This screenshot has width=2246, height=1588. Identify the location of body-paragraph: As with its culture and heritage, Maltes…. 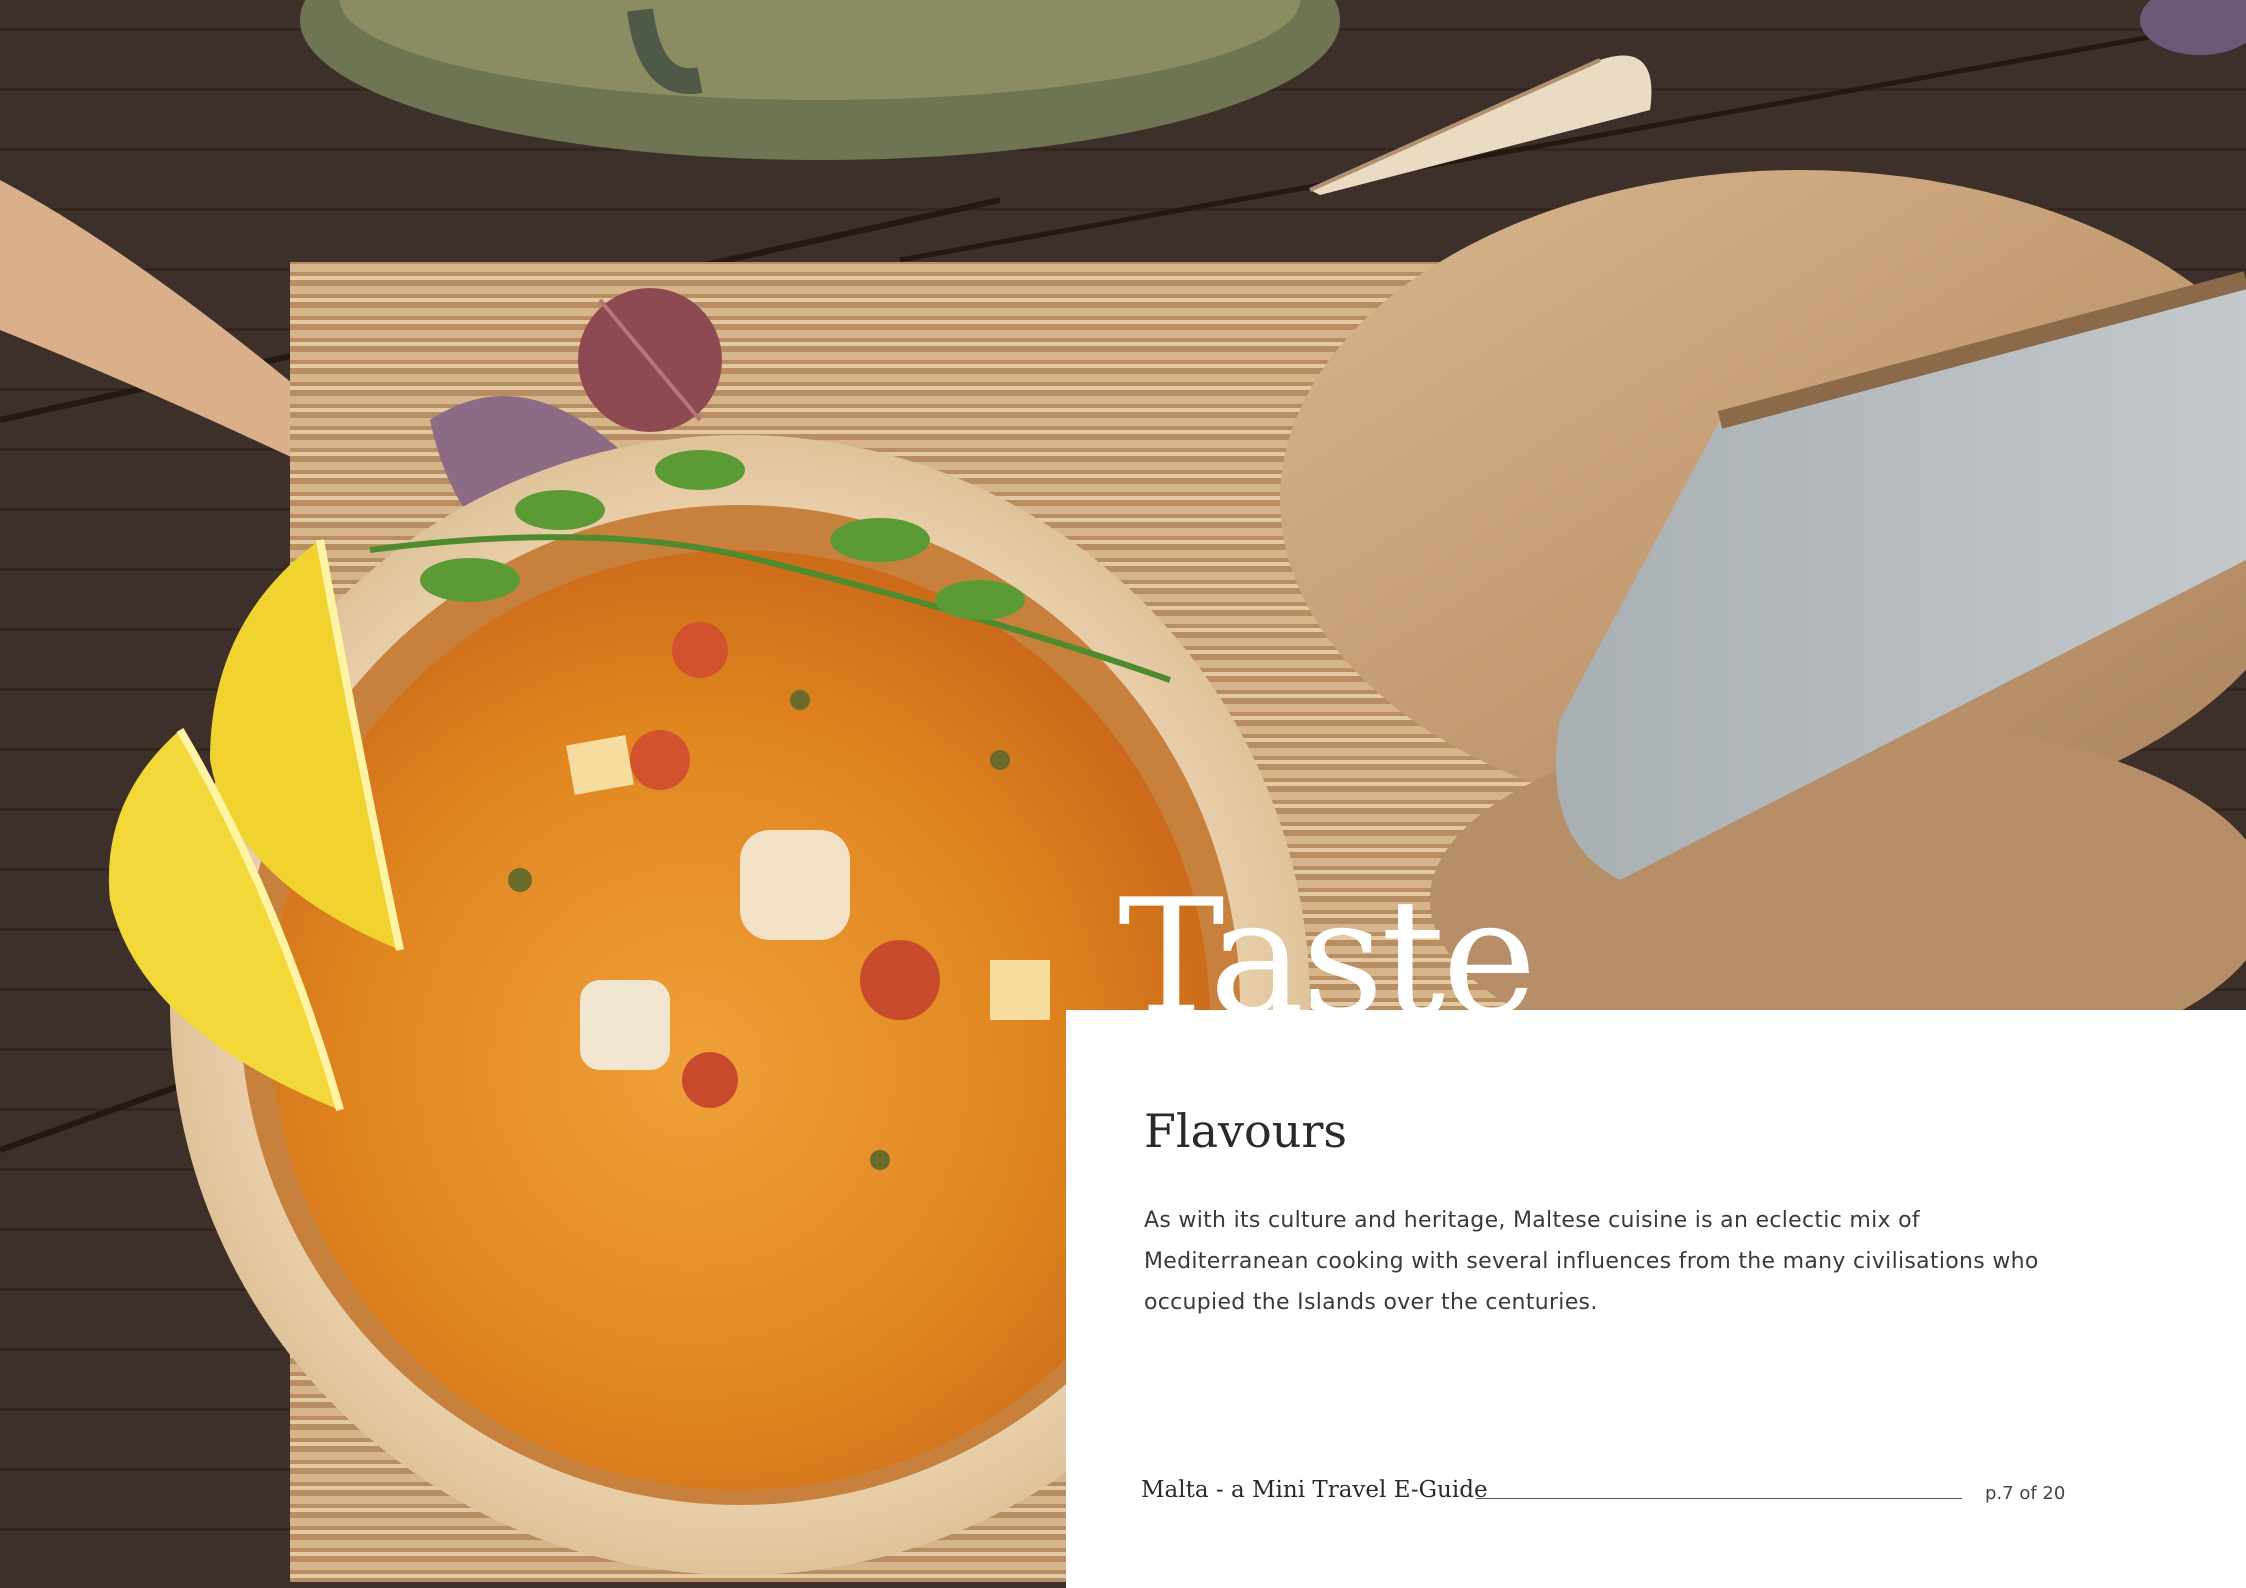
(1591, 1261).